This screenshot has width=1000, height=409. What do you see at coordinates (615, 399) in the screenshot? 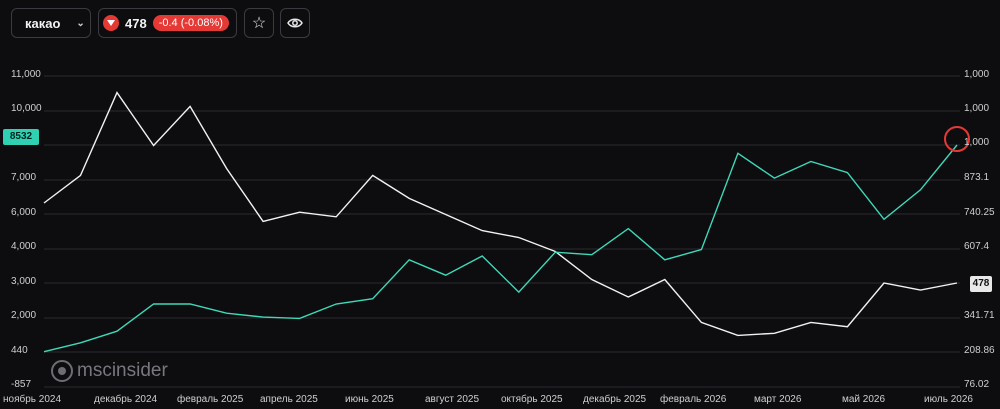
I see `x-tick-label: декабрь 2025` at bounding box center [615, 399].